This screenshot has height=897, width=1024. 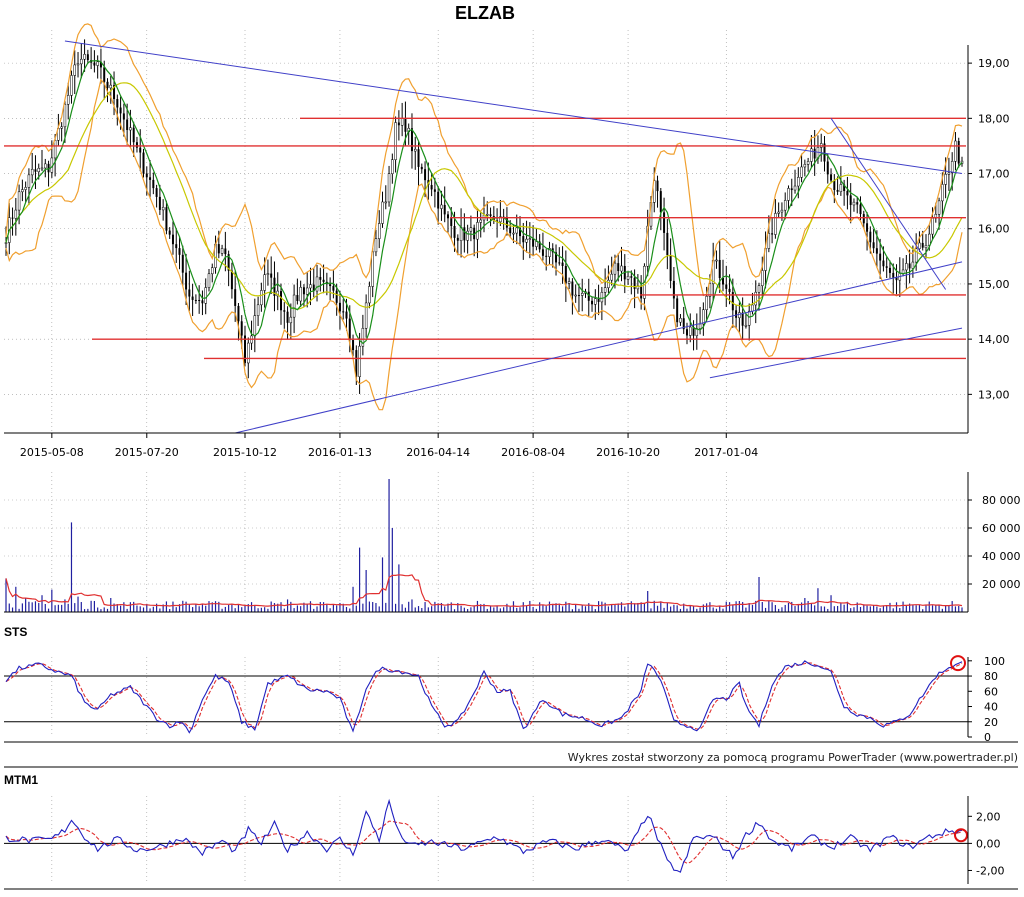 What do you see at coordinates (245, 452) in the screenshot?
I see `price-x-tick-label: 2015-10-12` at bounding box center [245, 452].